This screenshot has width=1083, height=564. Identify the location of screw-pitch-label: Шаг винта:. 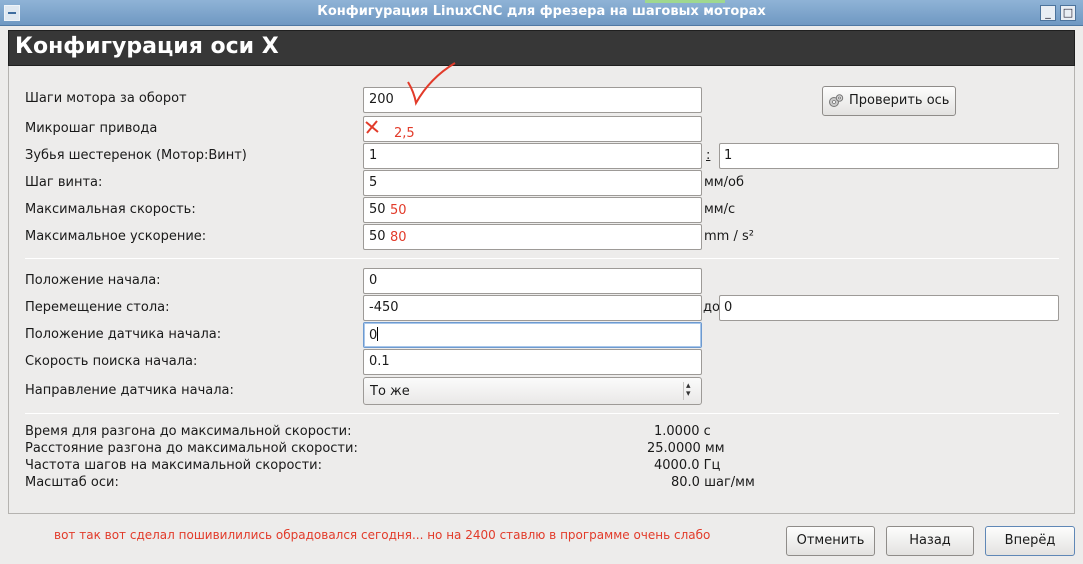
(64, 182).